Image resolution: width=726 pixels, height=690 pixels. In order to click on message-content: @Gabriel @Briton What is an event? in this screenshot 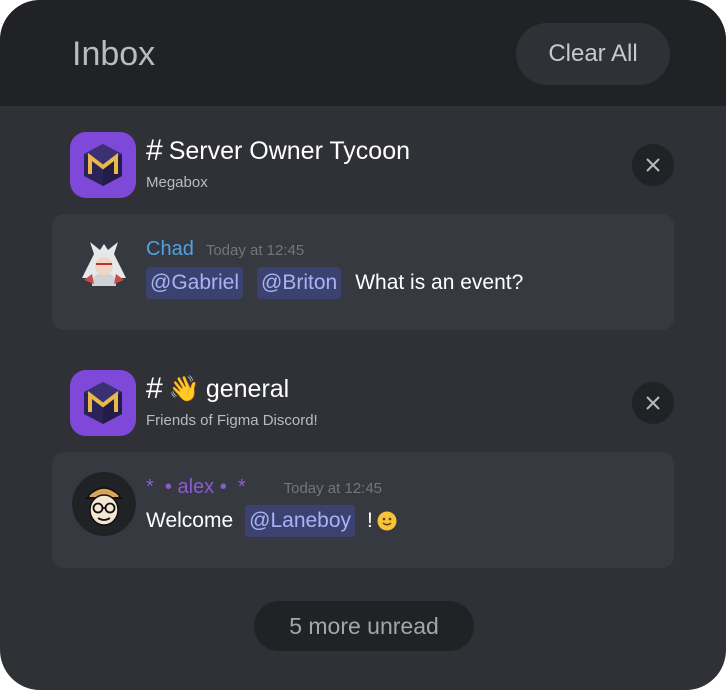, I will do `click(334, 283)`.